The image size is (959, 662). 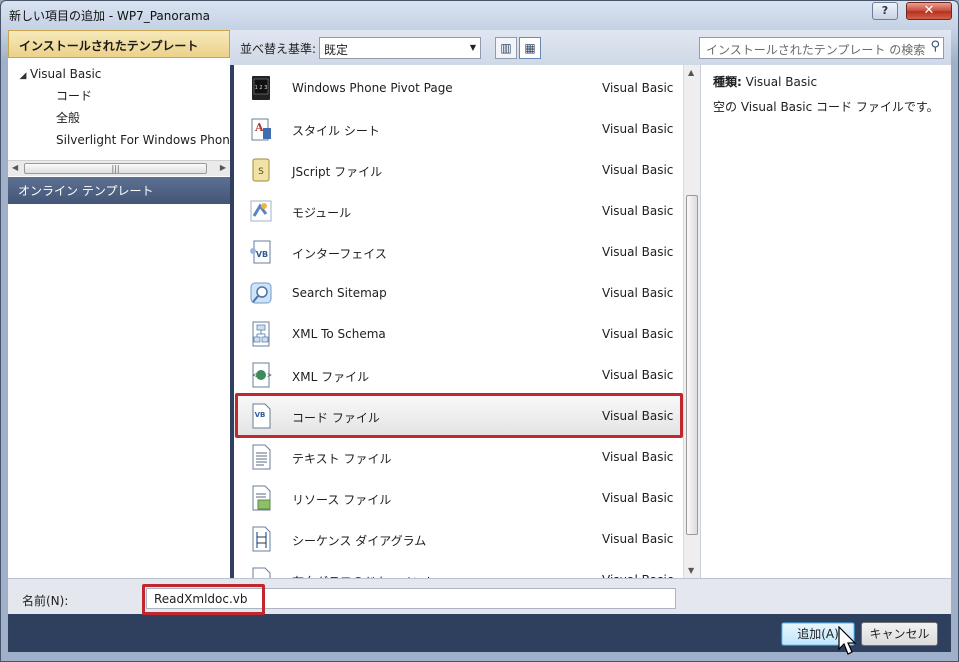 What do you see at coordinates (458, 498) in the screenshot?
I see `template-row: リソース ファイル Visual Basic` at bounding box center [458, 498].